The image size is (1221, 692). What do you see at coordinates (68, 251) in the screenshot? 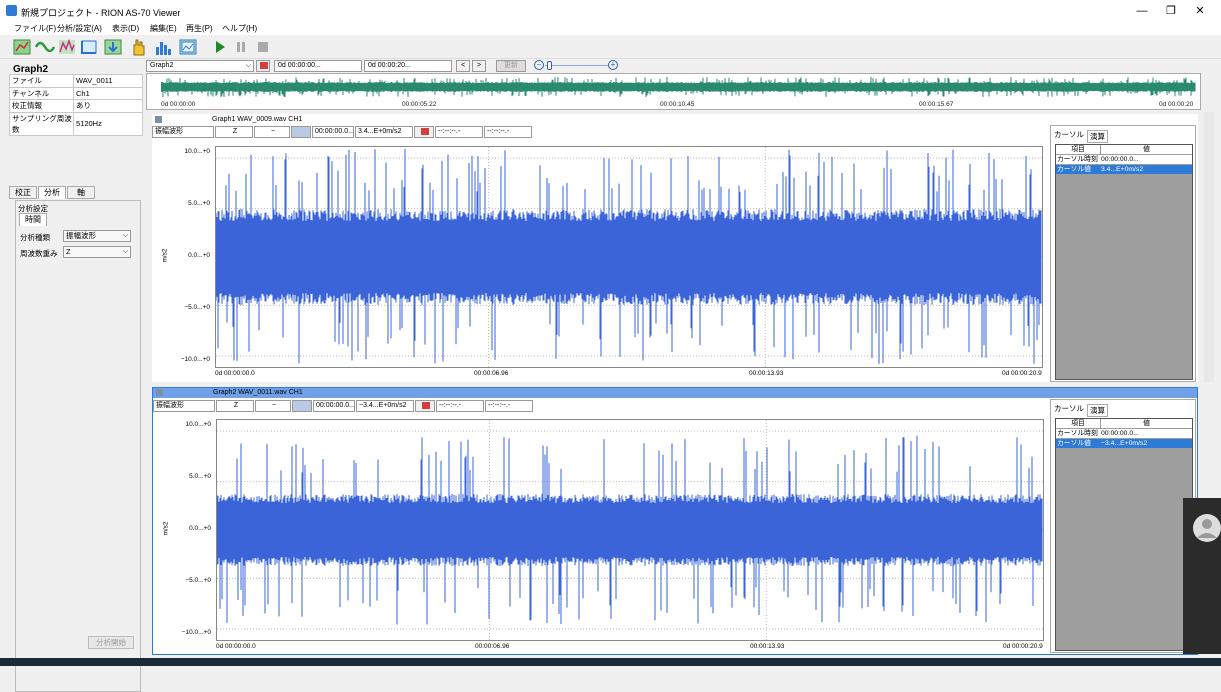
I see `frequency-weight-value: Z` at bounding box center [68, 251].